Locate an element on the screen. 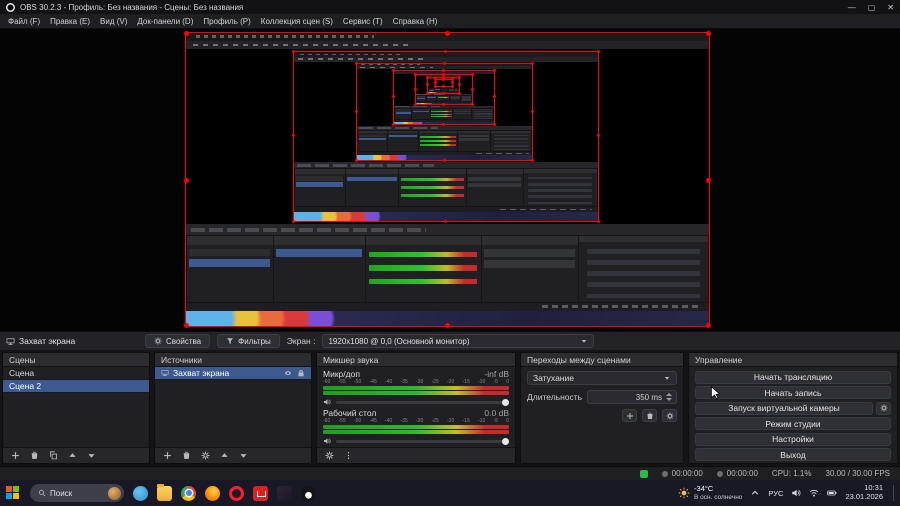 Image resolution: width=900 pixels, height=506 pixels. start-virtual-camera-button: Запуск виртуальной камеры is located at coordinates (784, 408).